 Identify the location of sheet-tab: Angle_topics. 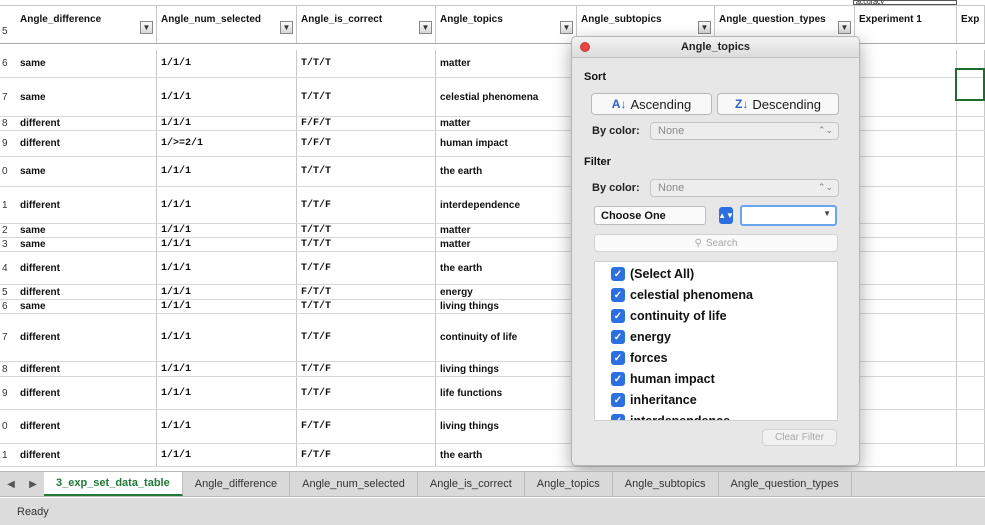
(569, 484).